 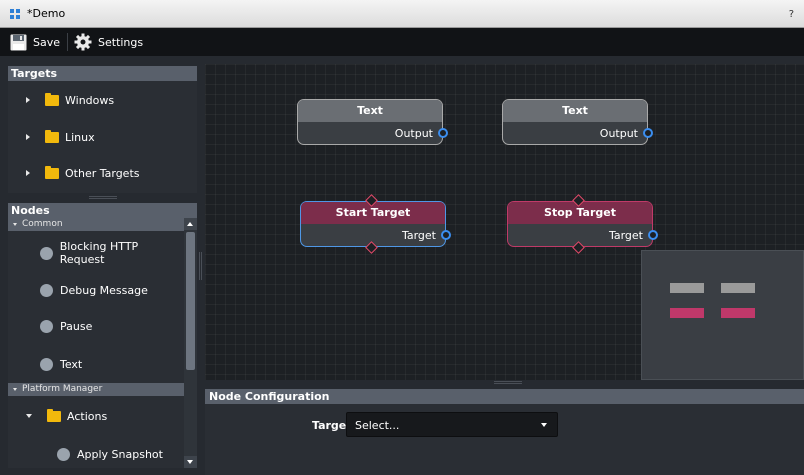 What do you see at coordinates (402, 14) in the screenshot?
I see `window-titlebar: *Demo ?` at bounding box center [402, 14].